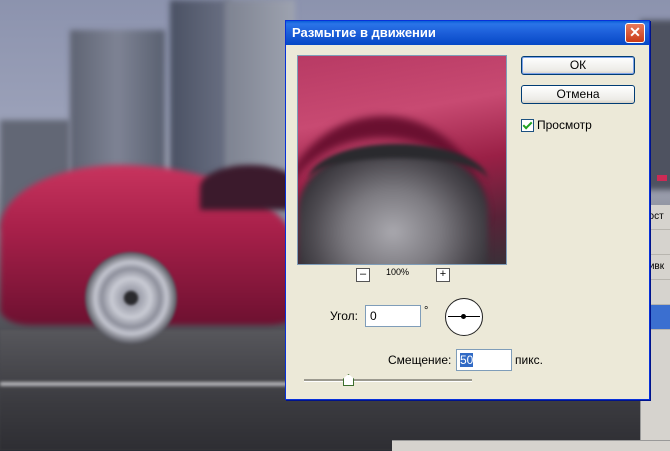 This screenshot has height=451, width=670. Describe the element at coordinates (484, 360) in the screenshot. I see `offset-input: 50` at that location.